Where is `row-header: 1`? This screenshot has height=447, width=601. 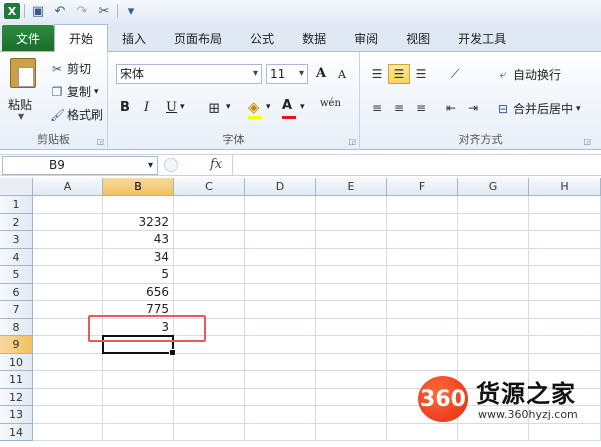 row-header: 1 is located at coordinates (16, 205).